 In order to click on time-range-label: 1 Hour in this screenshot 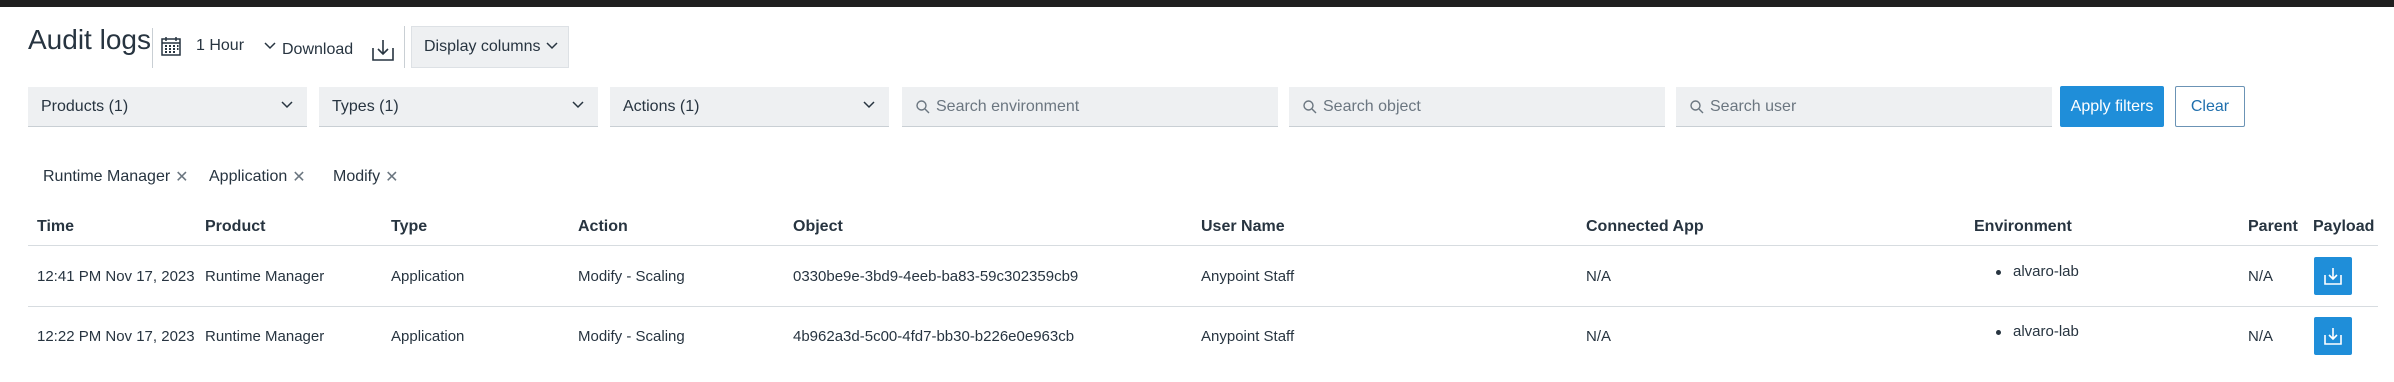, I will do `click(220, 45)`.